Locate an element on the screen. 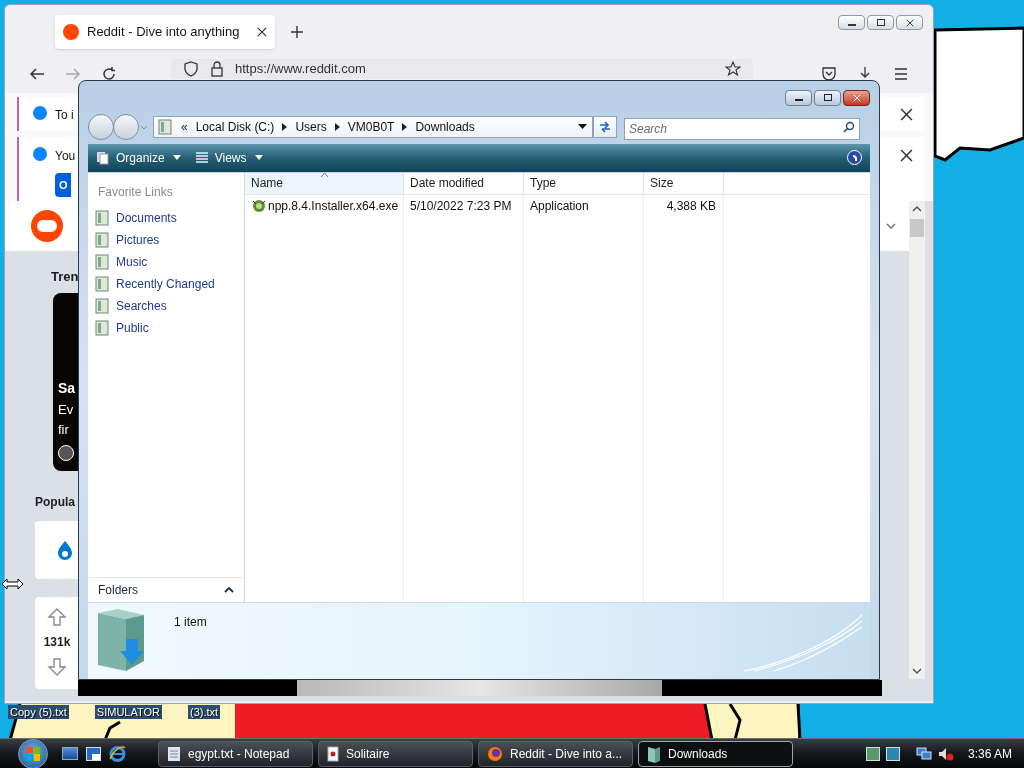 This screenshot has width=1024, height=768. address-bar: « Local Disk (C:) Users VM0B0T Downloads is located at coordinates (373, 126).